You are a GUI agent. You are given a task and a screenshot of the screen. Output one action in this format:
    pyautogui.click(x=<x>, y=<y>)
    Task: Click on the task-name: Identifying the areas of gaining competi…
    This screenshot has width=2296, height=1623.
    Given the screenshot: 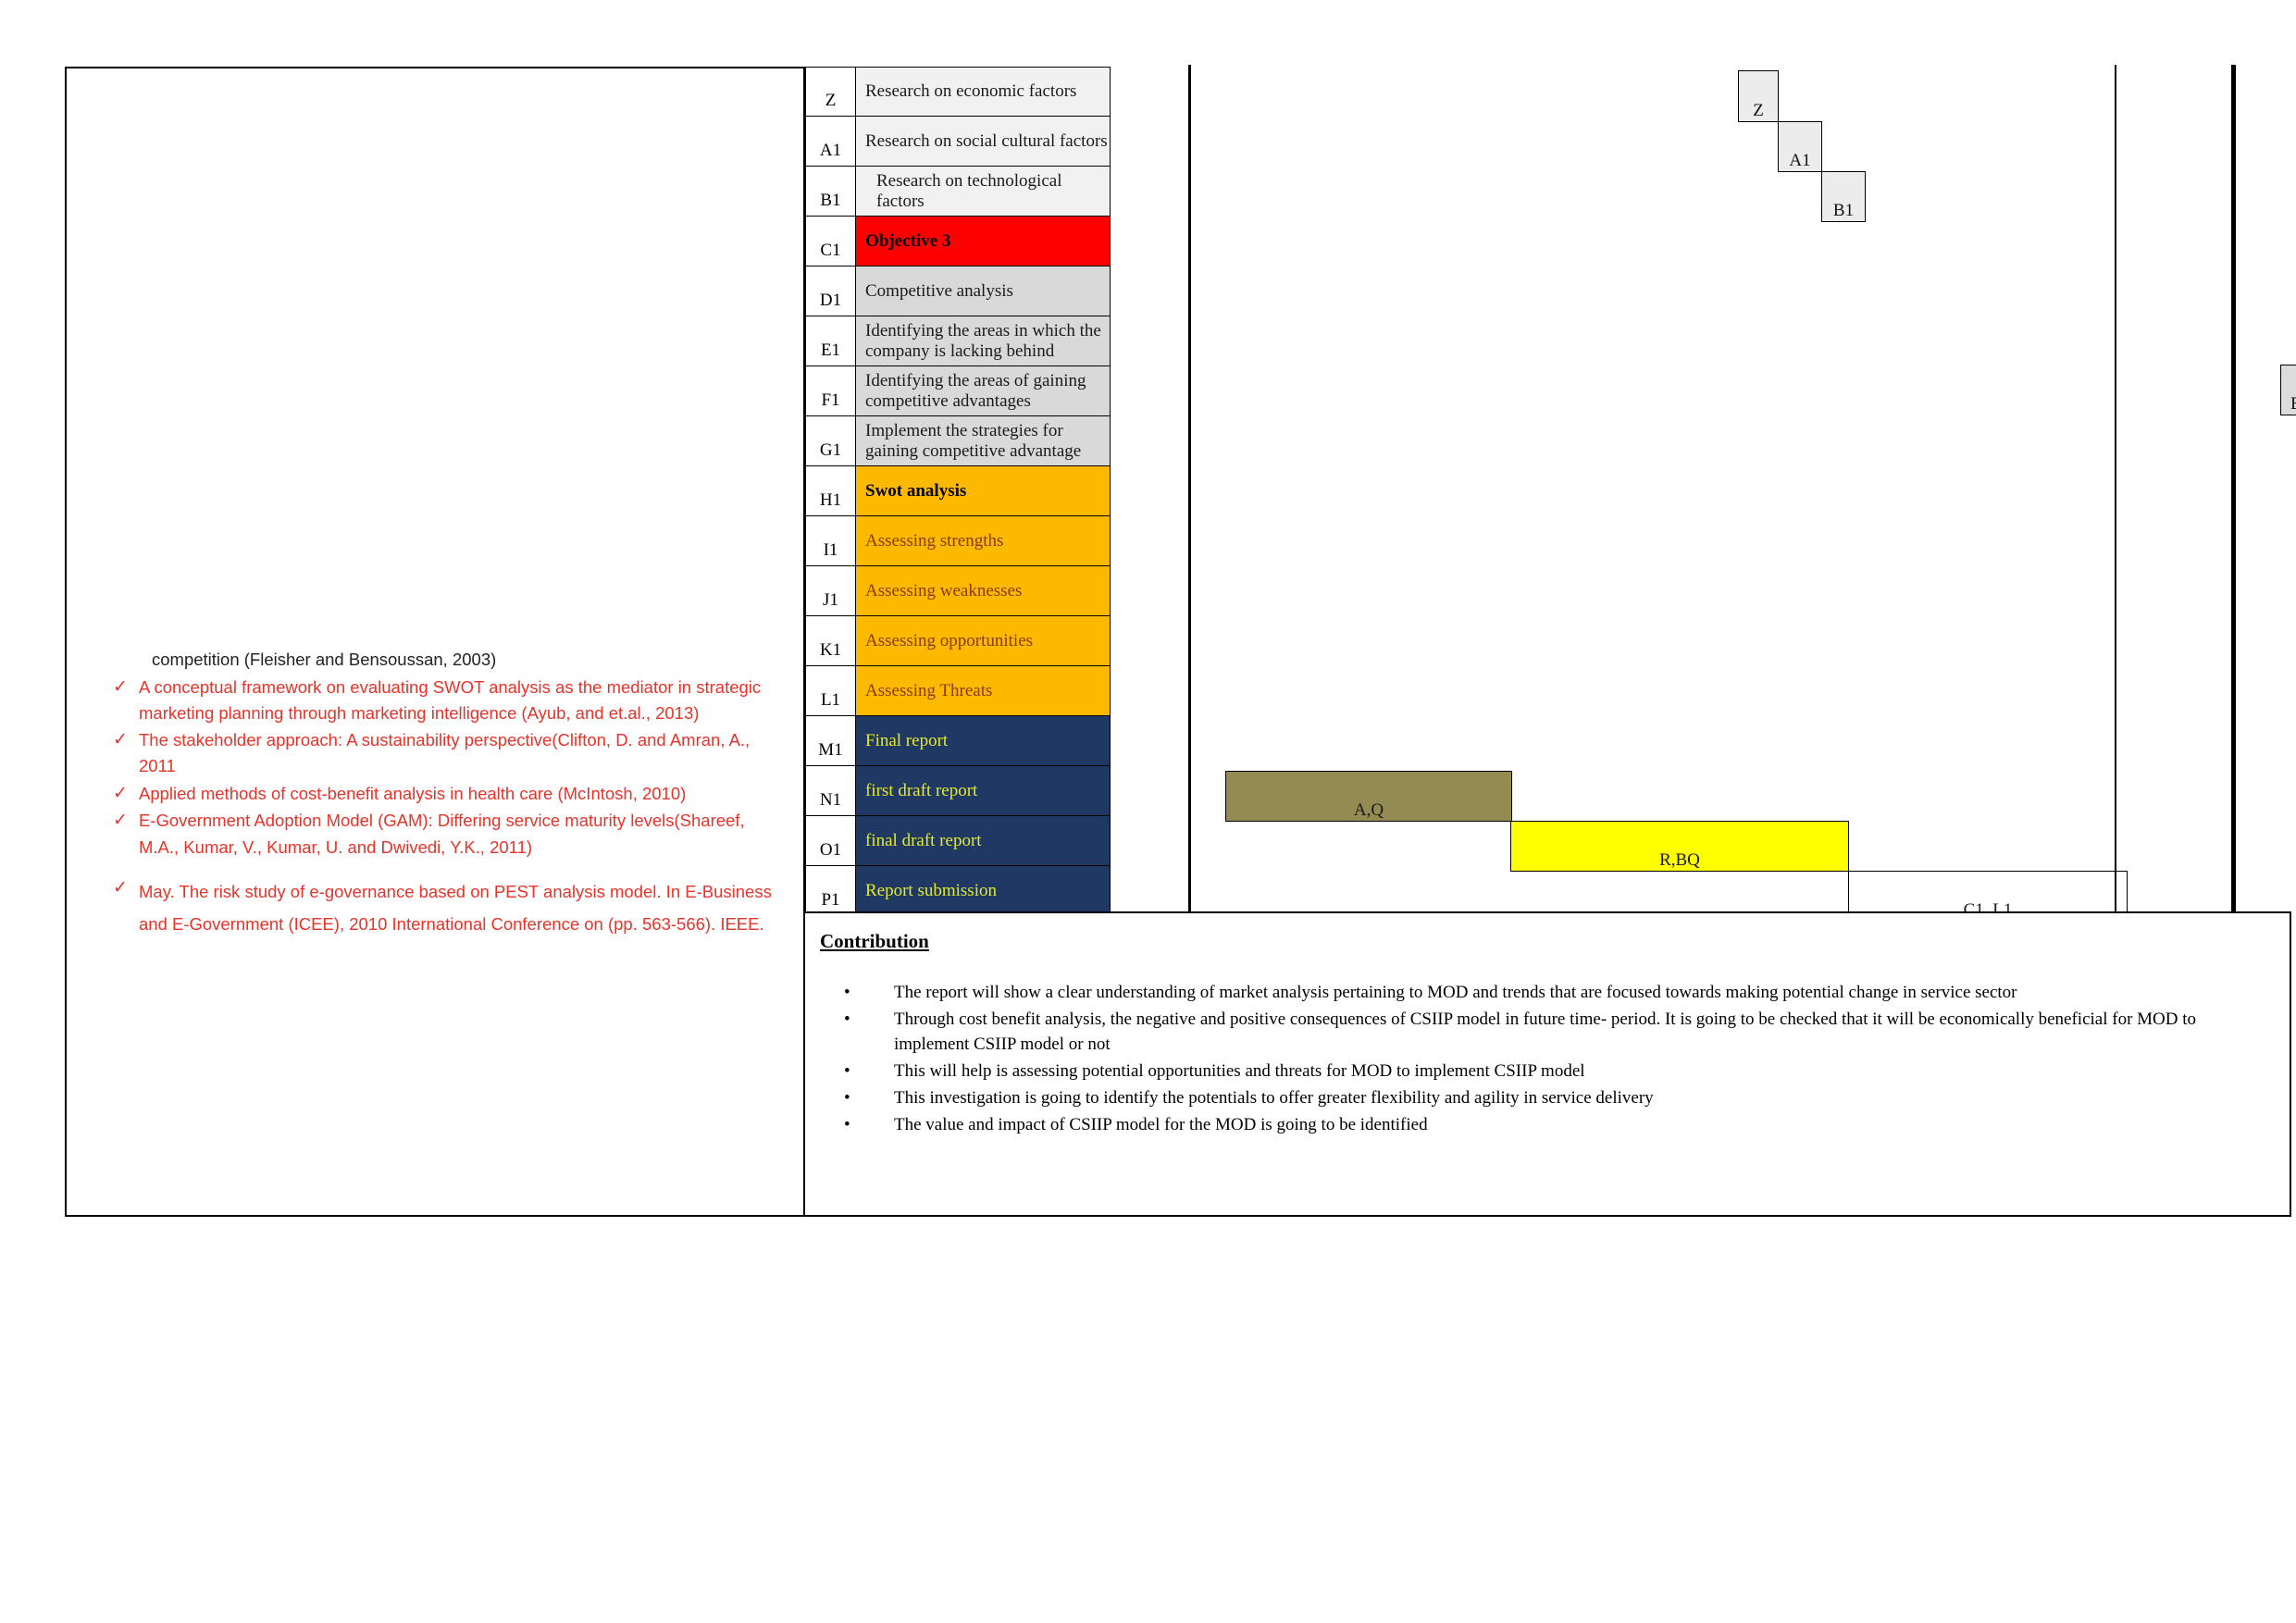 What is the action you would take?
    pyautogui.click(x=984, y=390)
    